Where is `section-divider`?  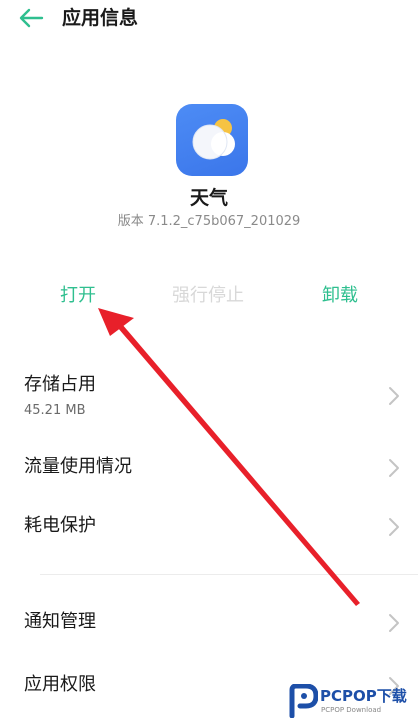
section-divider is located at coordinates (229, 574).